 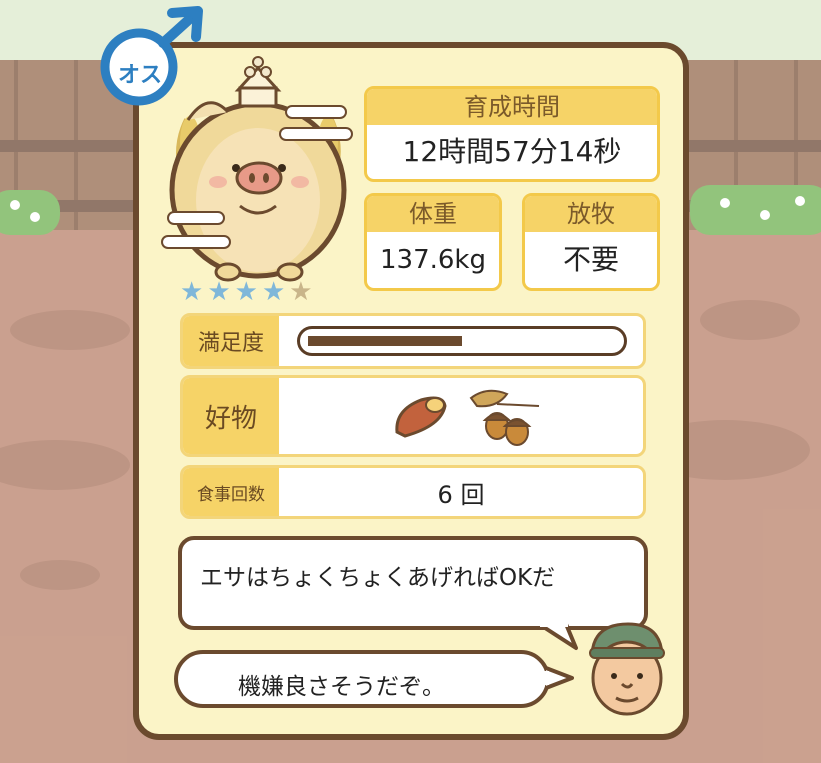 What do you see at coordinates (512, 107) in the screenshot?
I see `growth-time-label: 育成時間` at bounding box center [512, 107].